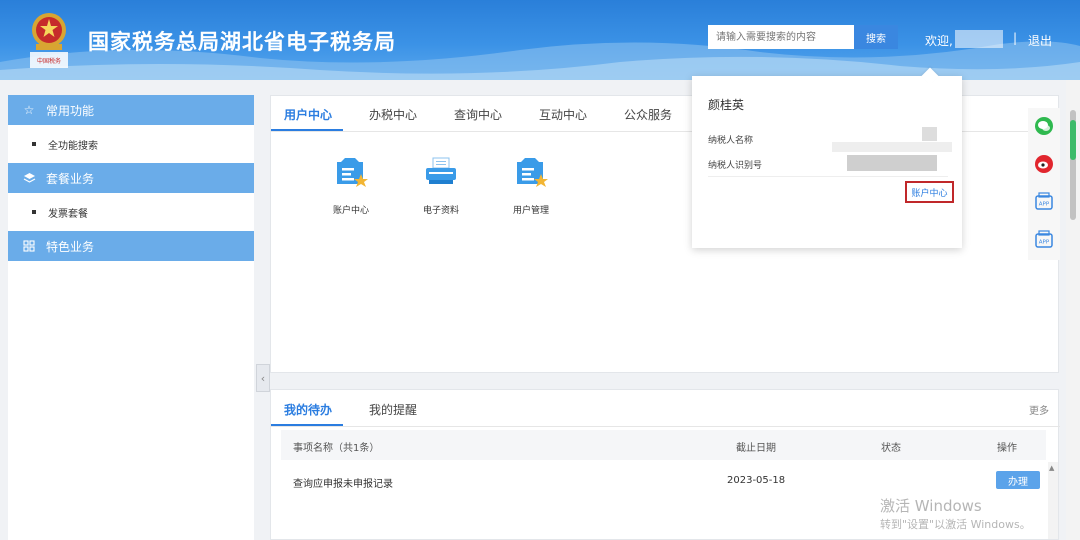 The height and width of the screenshot is (540, 1080). I want to click on sidebar-group-common: ☆ 常用功能, so click(131, 110).